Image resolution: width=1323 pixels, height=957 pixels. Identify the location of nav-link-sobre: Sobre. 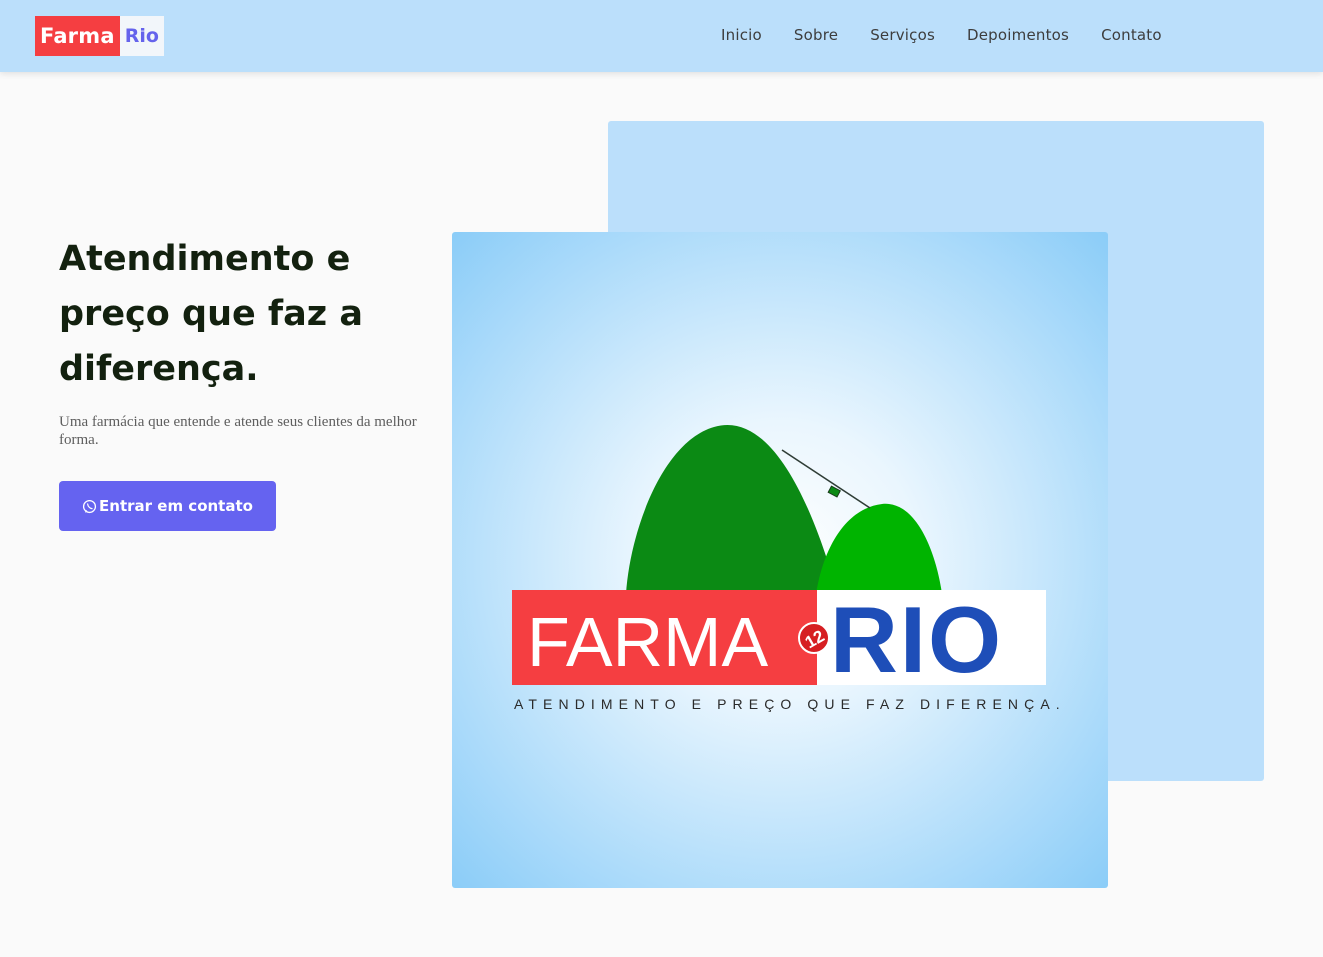
(816, 35).